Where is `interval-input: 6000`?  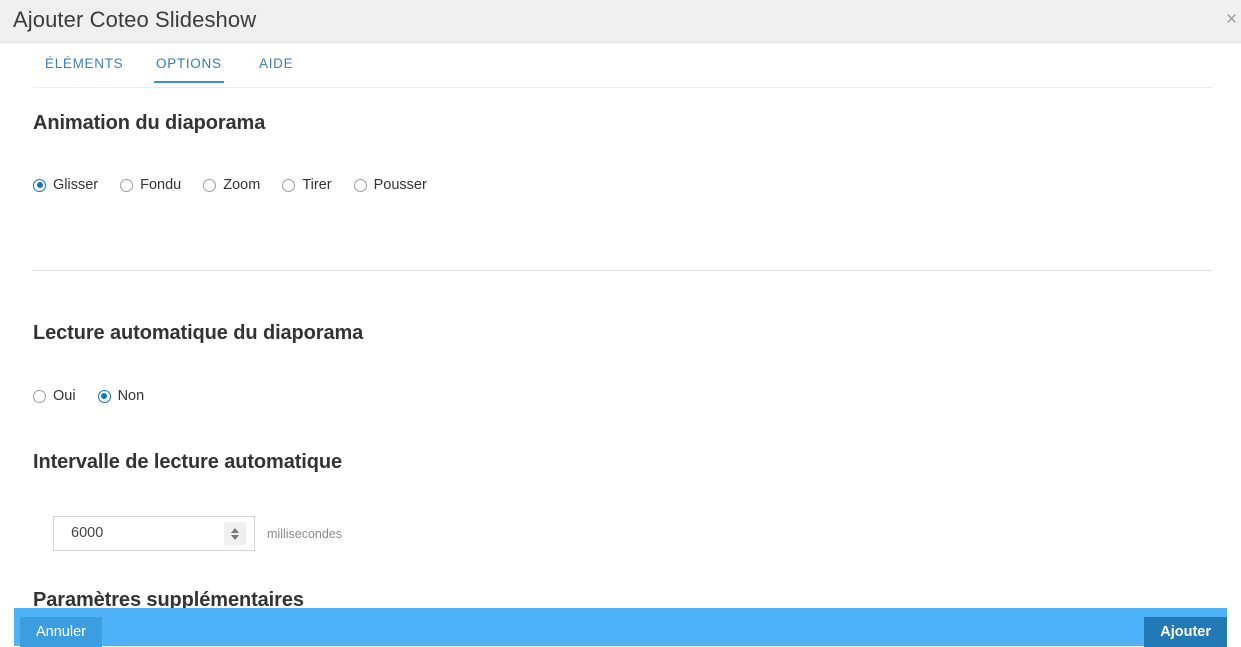
interval-input: 6000 is located at coordinates (154, 533).